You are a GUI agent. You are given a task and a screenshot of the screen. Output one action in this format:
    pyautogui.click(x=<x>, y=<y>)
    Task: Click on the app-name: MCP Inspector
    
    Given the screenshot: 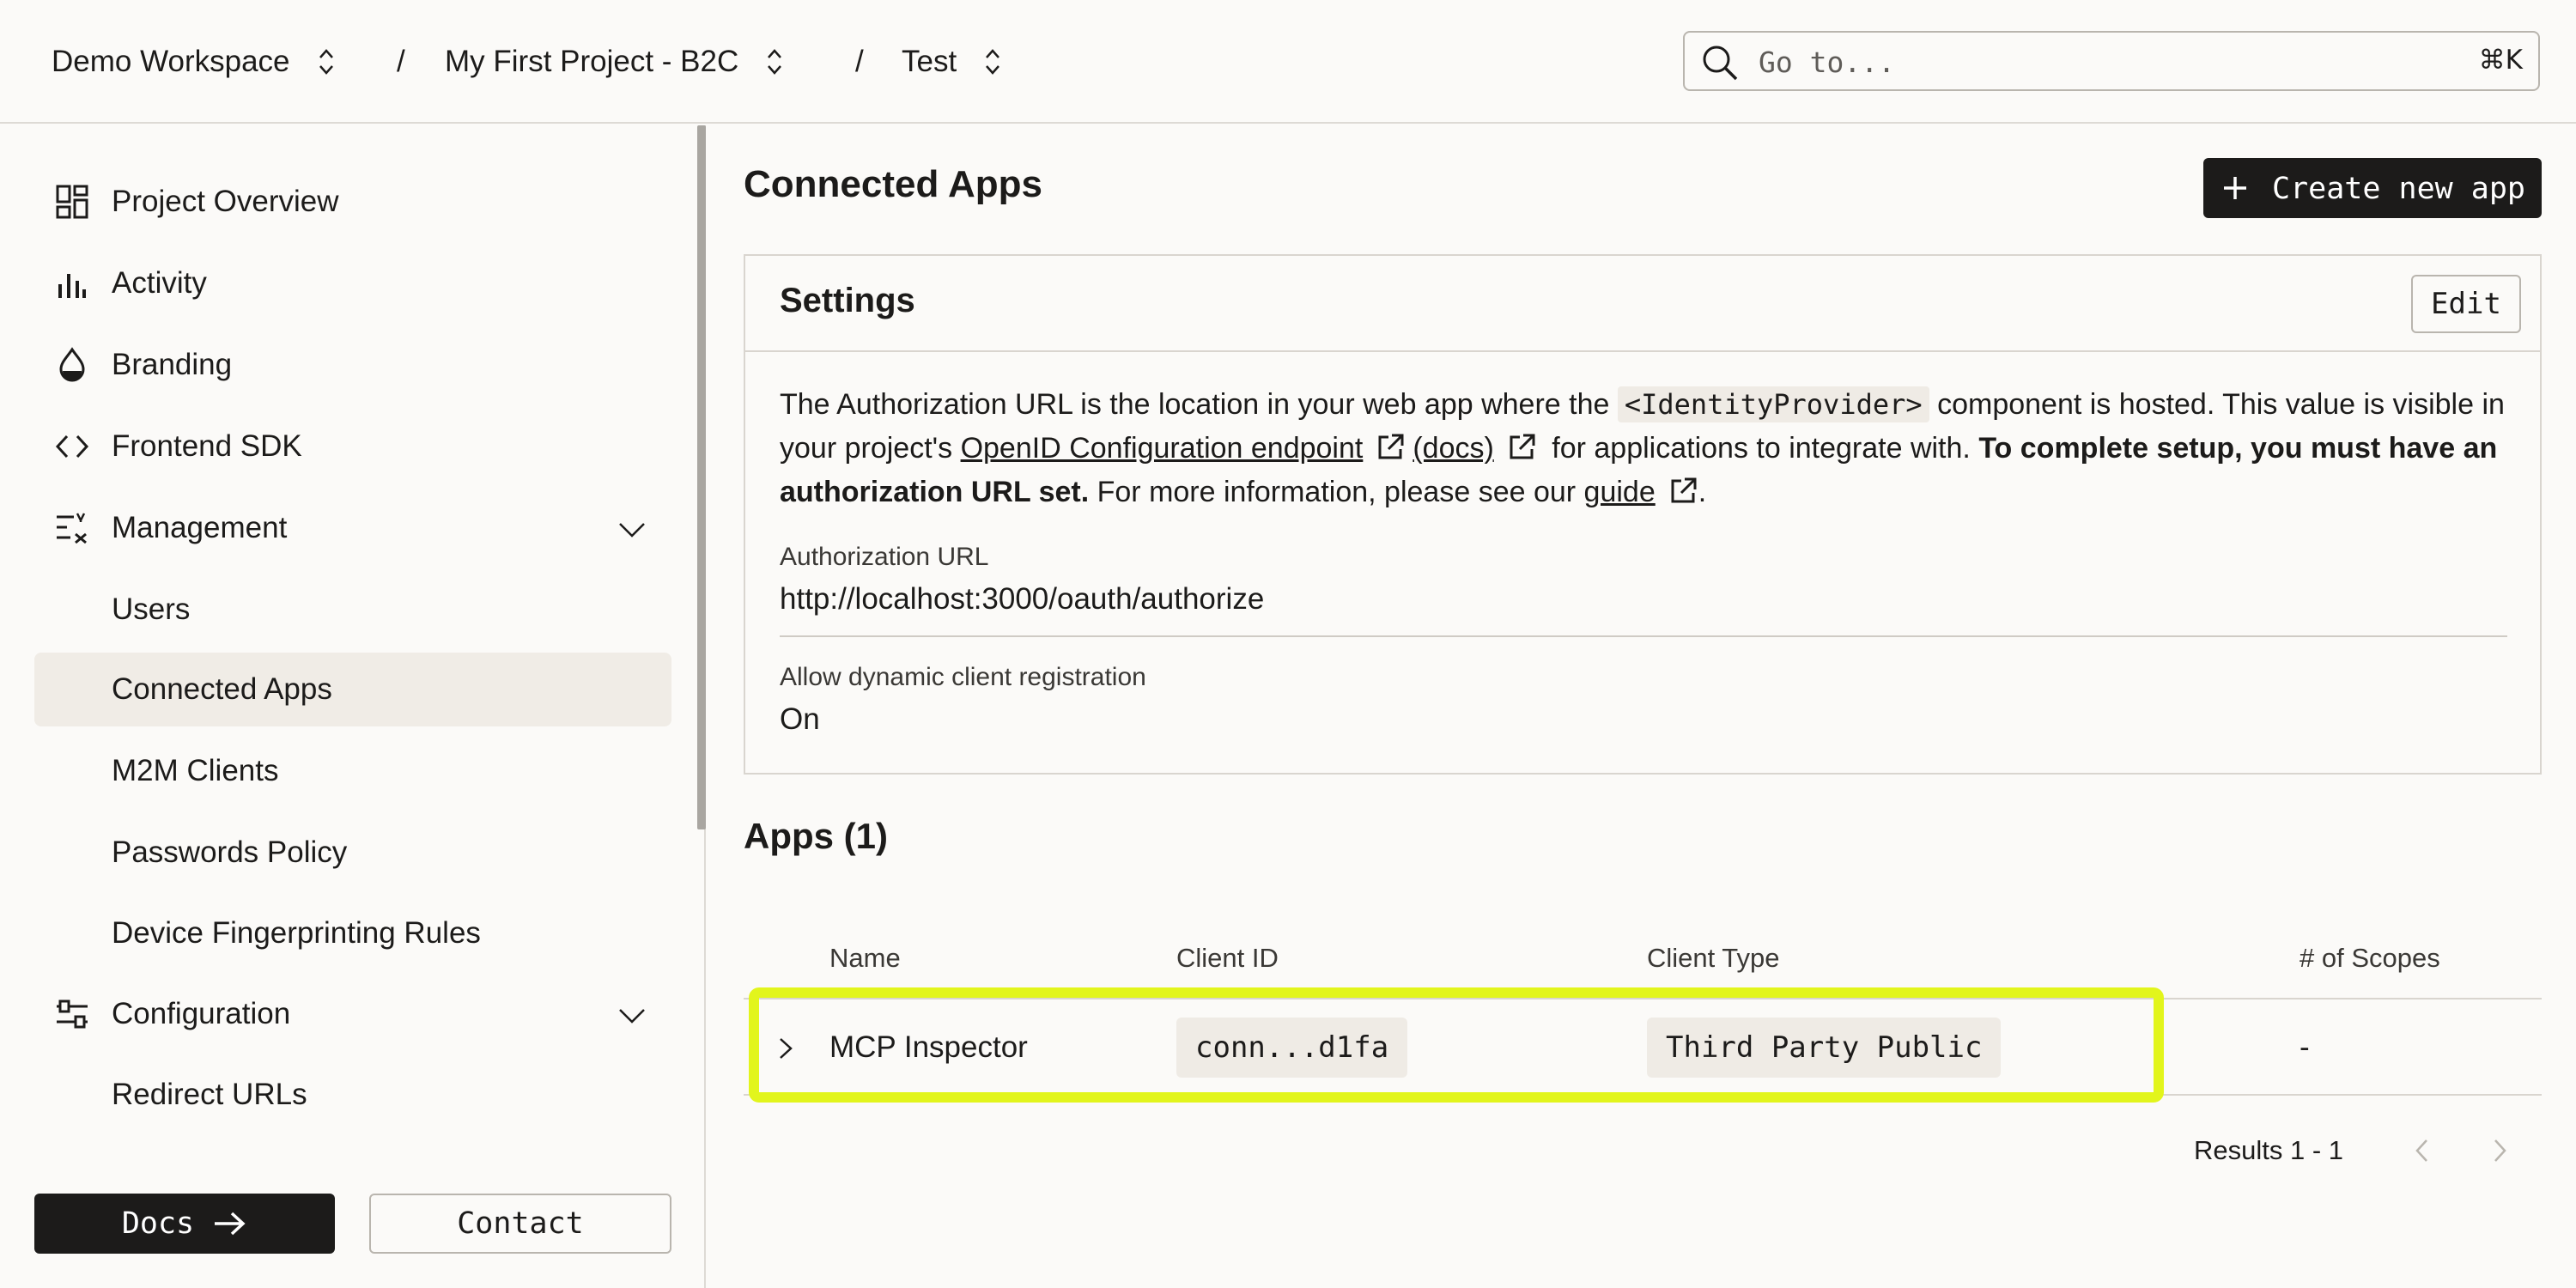 What is the action you would take?
    pyautogui.click(x=929, y=1047)
    